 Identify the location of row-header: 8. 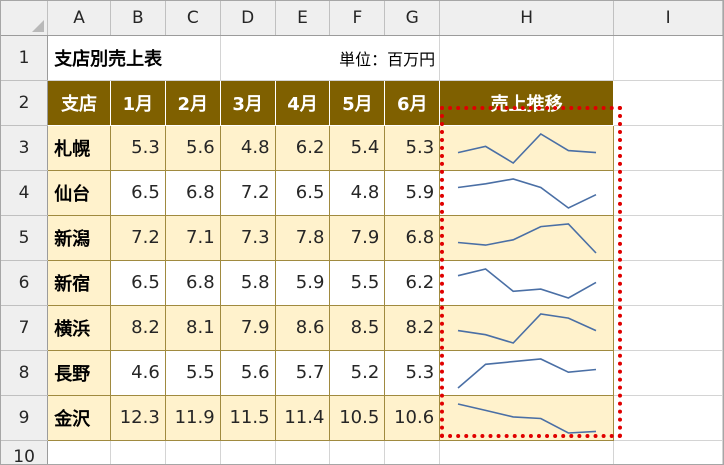
(25, 373).